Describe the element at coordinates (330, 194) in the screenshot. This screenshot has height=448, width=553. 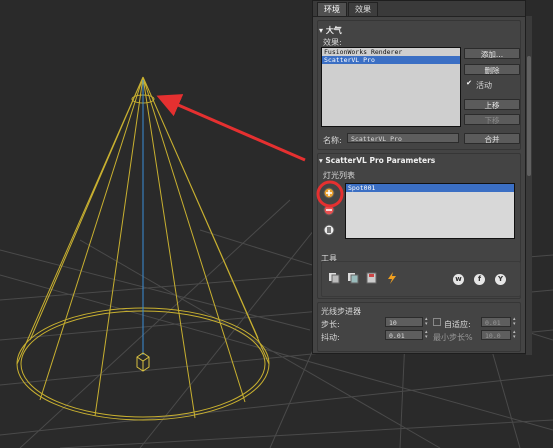
I see `highlight-circle` at that location.